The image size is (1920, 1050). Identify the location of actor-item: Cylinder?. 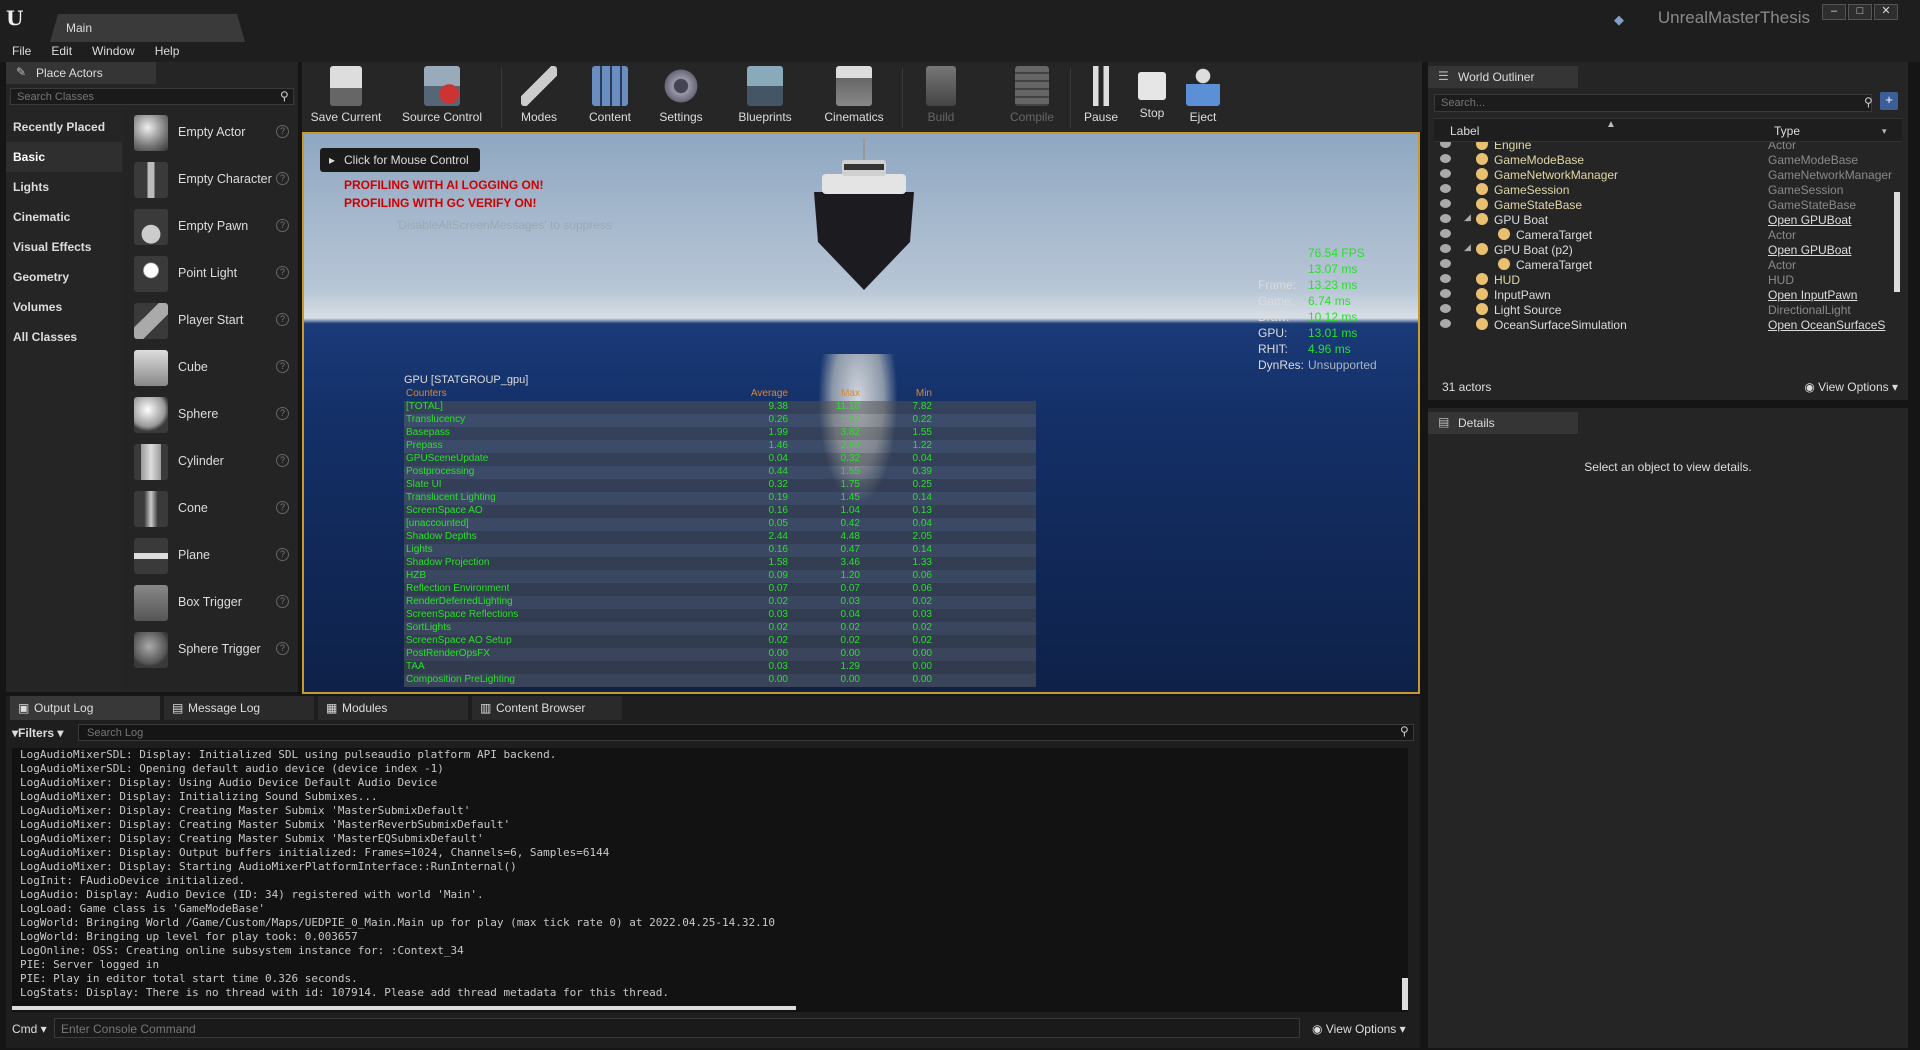
(211, 462).